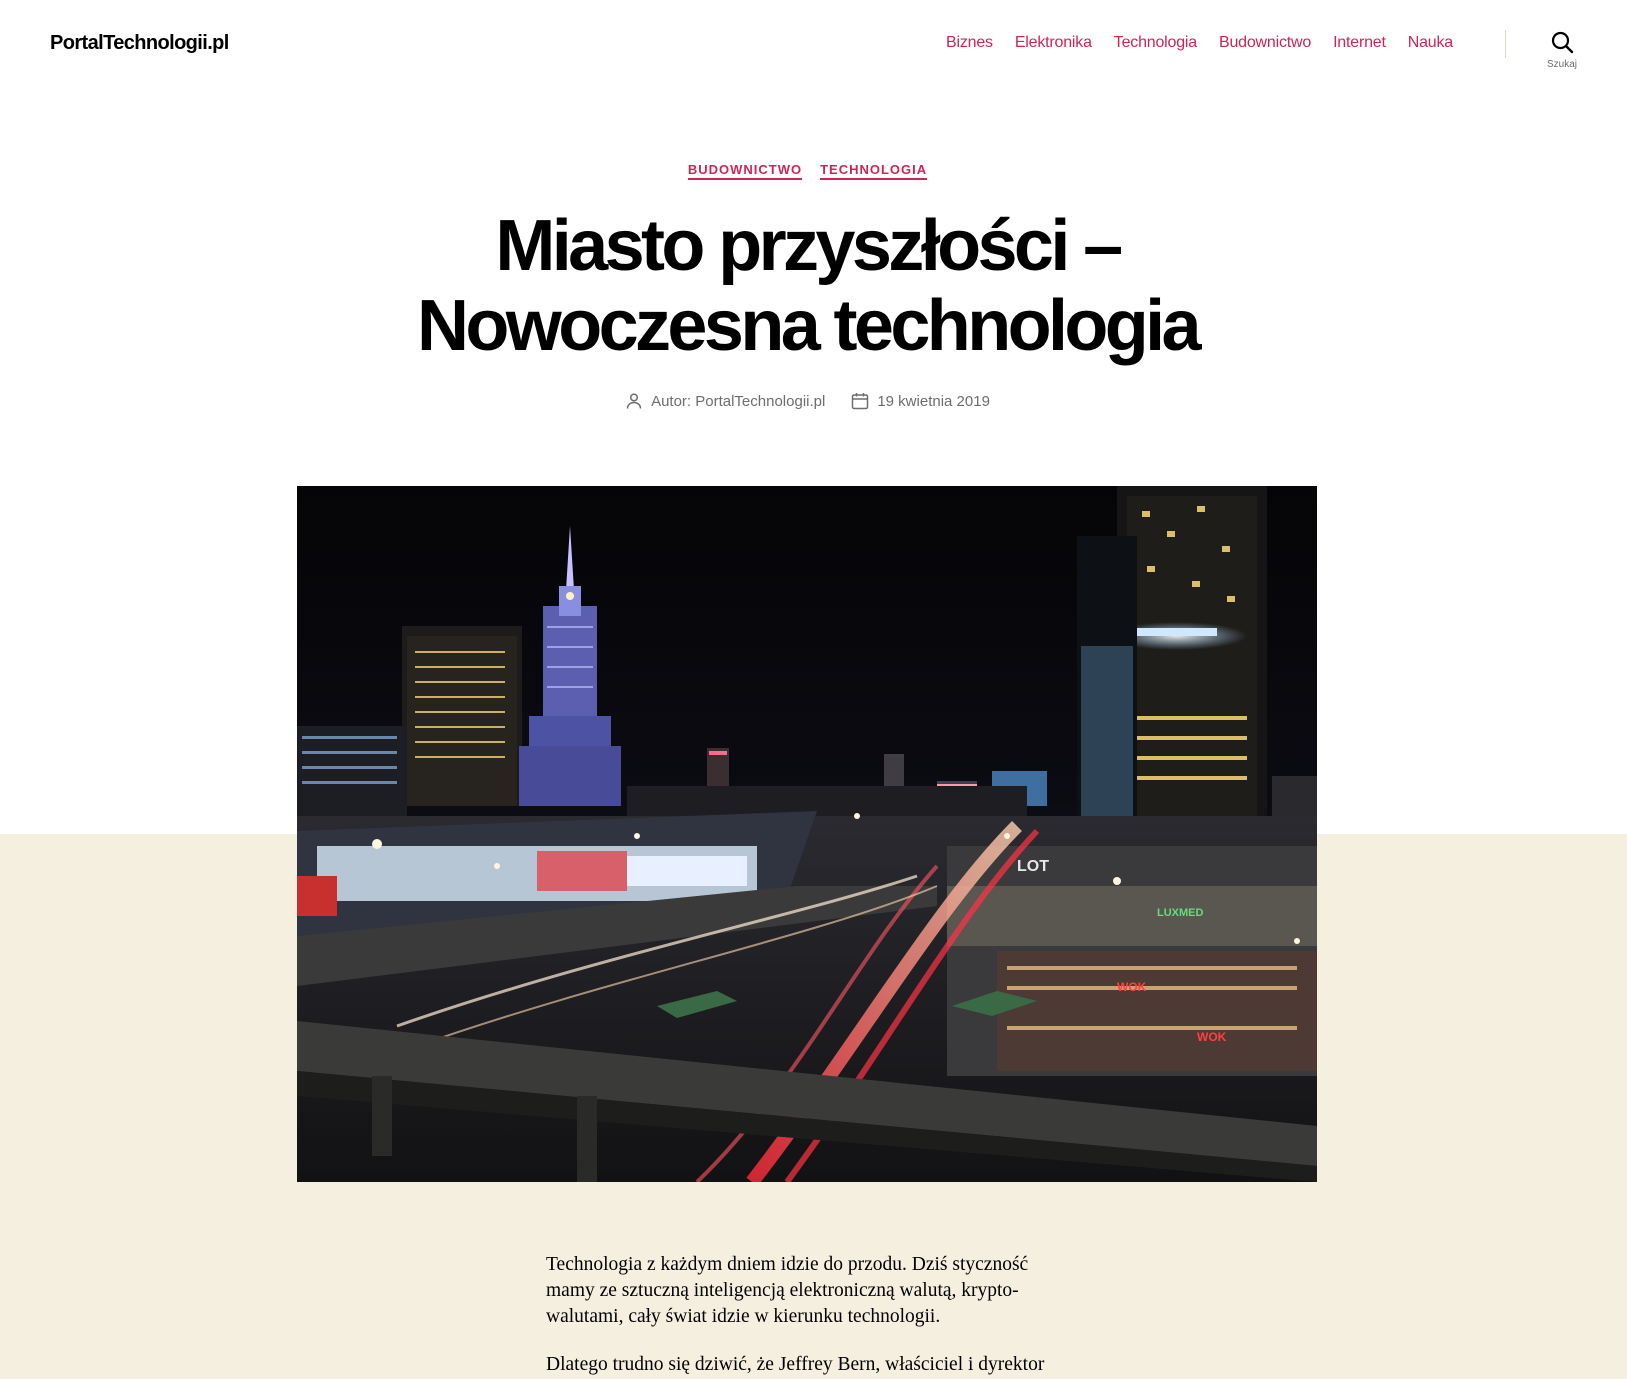  What do you see at coordinates (1562, 55) in the screenshot?
I see `search-button: Szukaj` at bounding box center [1562, 55].